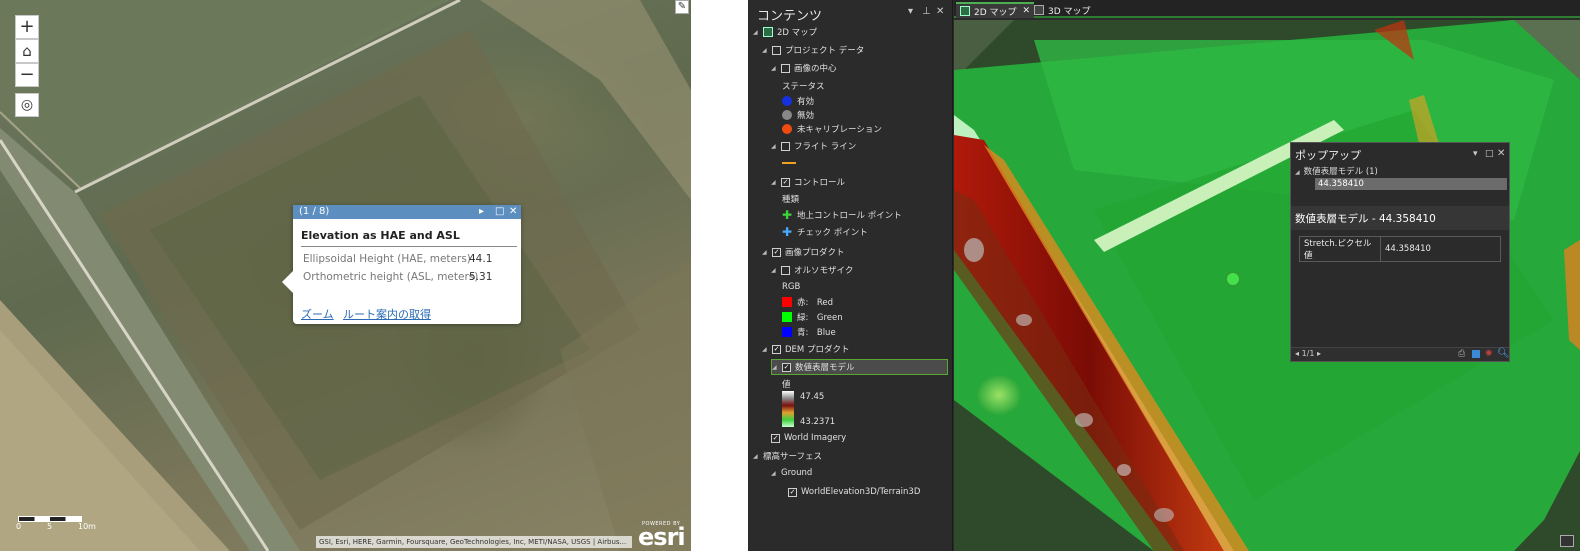  What do you see at coordinates (1475, 154) in the screenshot?
I see `popup-options-icon: ▾` at bounding box center [1475, 154].